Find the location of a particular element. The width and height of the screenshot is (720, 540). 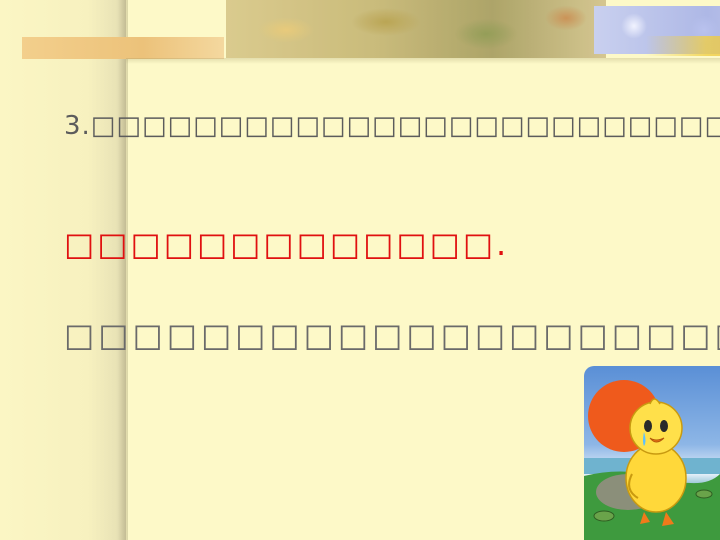

duck-head-shape is located at coordinates (656, 428).